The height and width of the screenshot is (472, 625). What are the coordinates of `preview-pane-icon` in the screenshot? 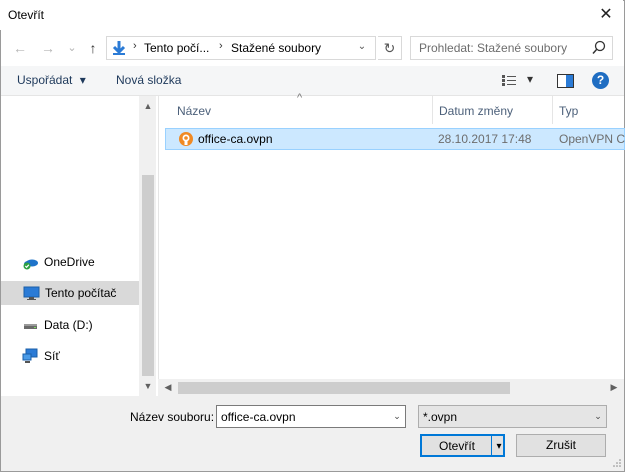 It's located at (565, 81).